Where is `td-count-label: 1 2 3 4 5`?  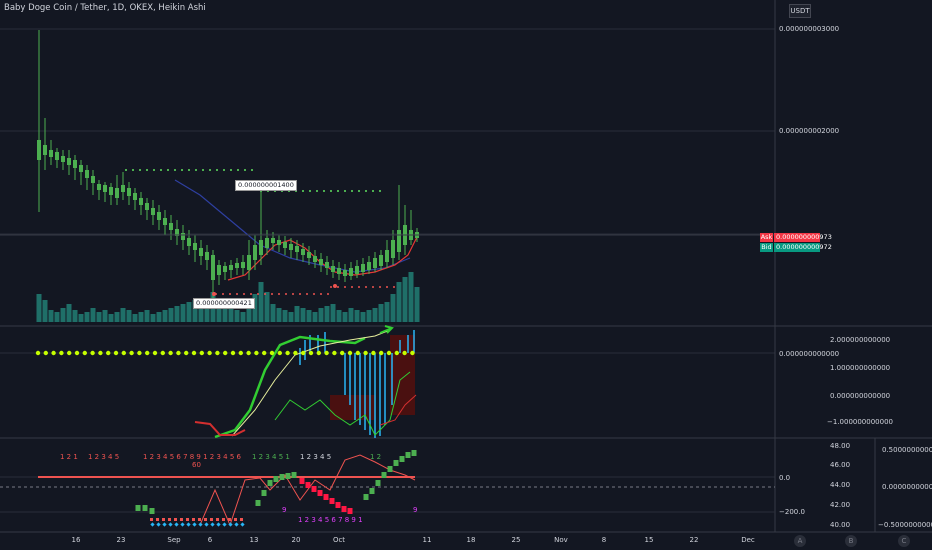 td-count-label: 1 2 3 4 5 is located at coordinates (316, 457).